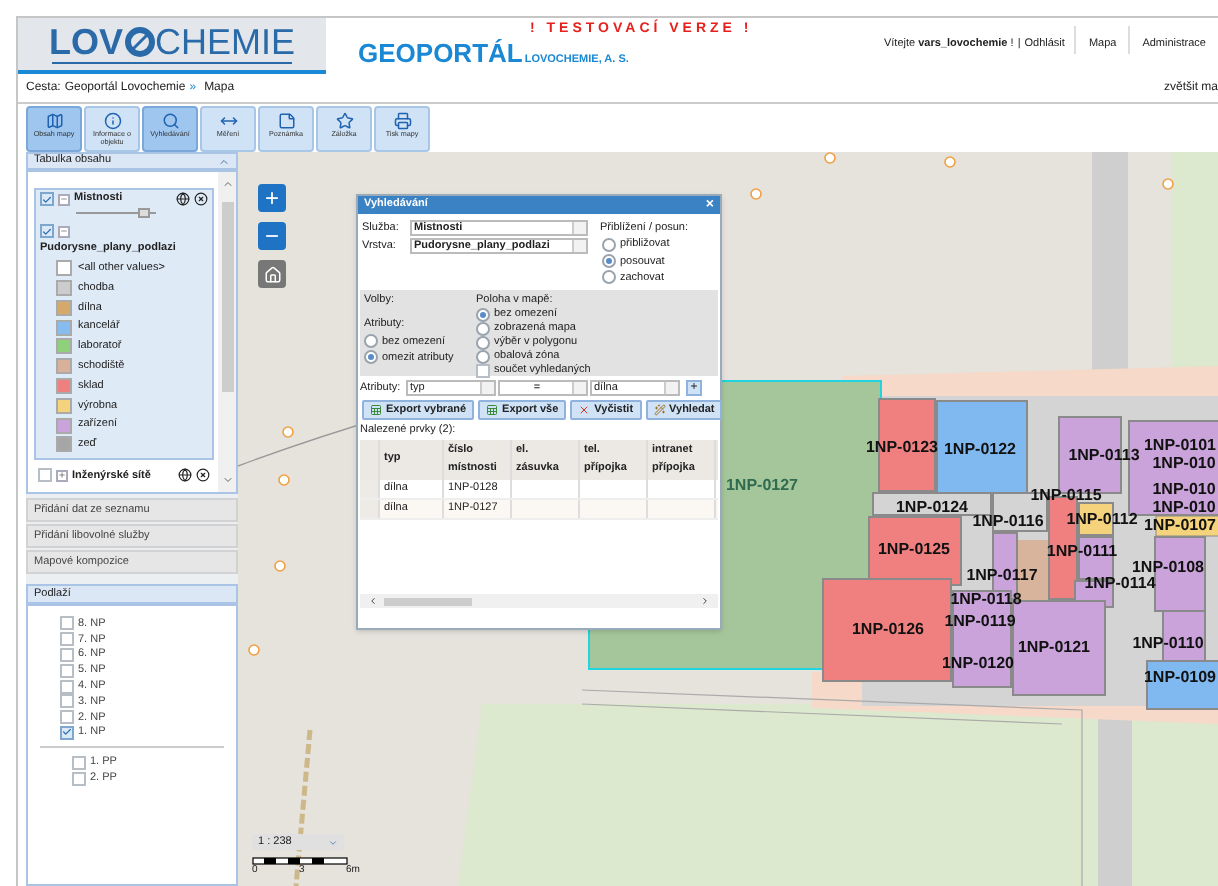  What do you see at coordinates (932, 508) in the screenshot?
I see `room-label: 1NP-0124` at bounding box center [932, 508].